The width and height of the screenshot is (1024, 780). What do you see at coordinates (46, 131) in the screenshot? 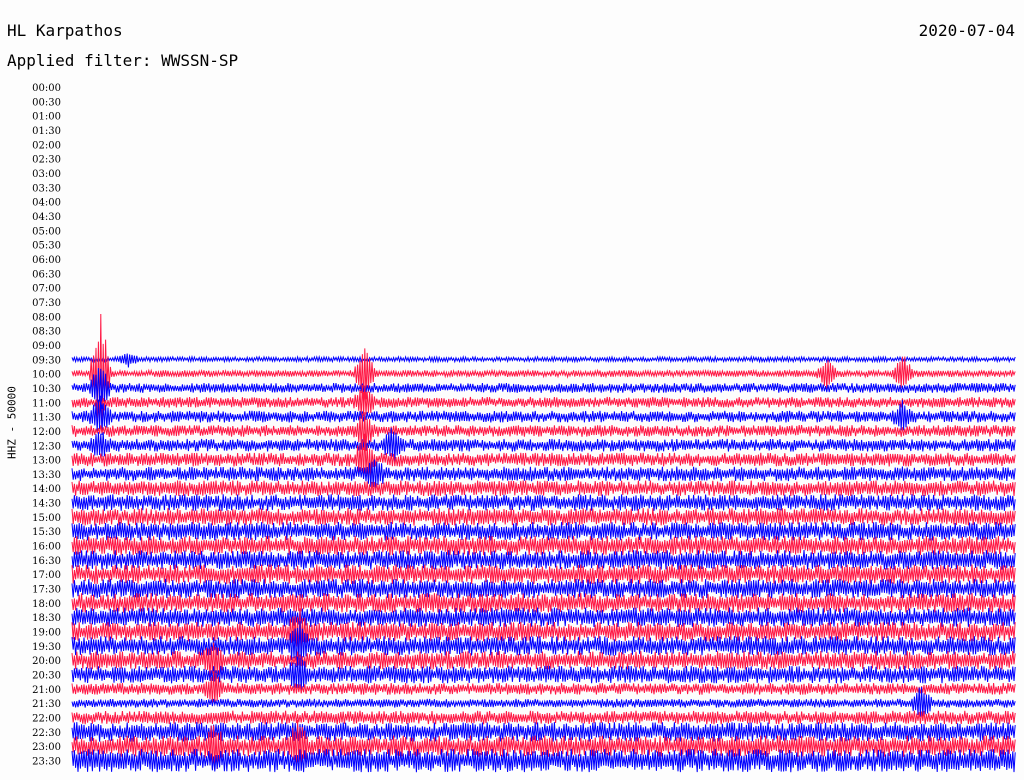
I see `tick-label: 01:30` at bounding box center [46, 131].